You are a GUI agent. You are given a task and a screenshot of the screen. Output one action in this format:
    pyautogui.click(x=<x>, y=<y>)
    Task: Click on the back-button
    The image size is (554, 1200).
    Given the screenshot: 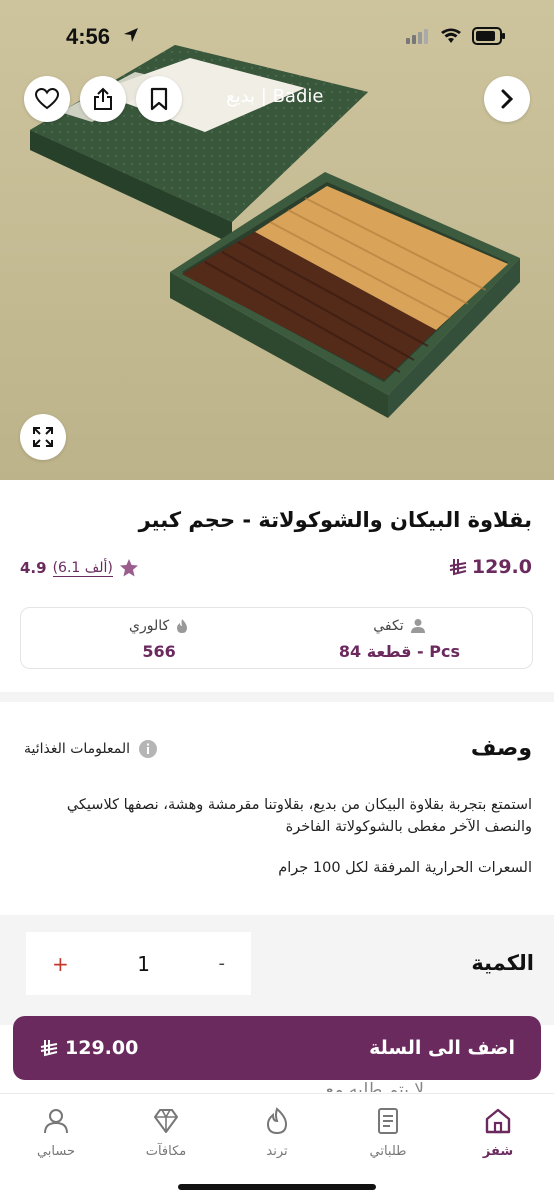 What is the action you would take?
    pyautogui.click(x=507, y=99)
    